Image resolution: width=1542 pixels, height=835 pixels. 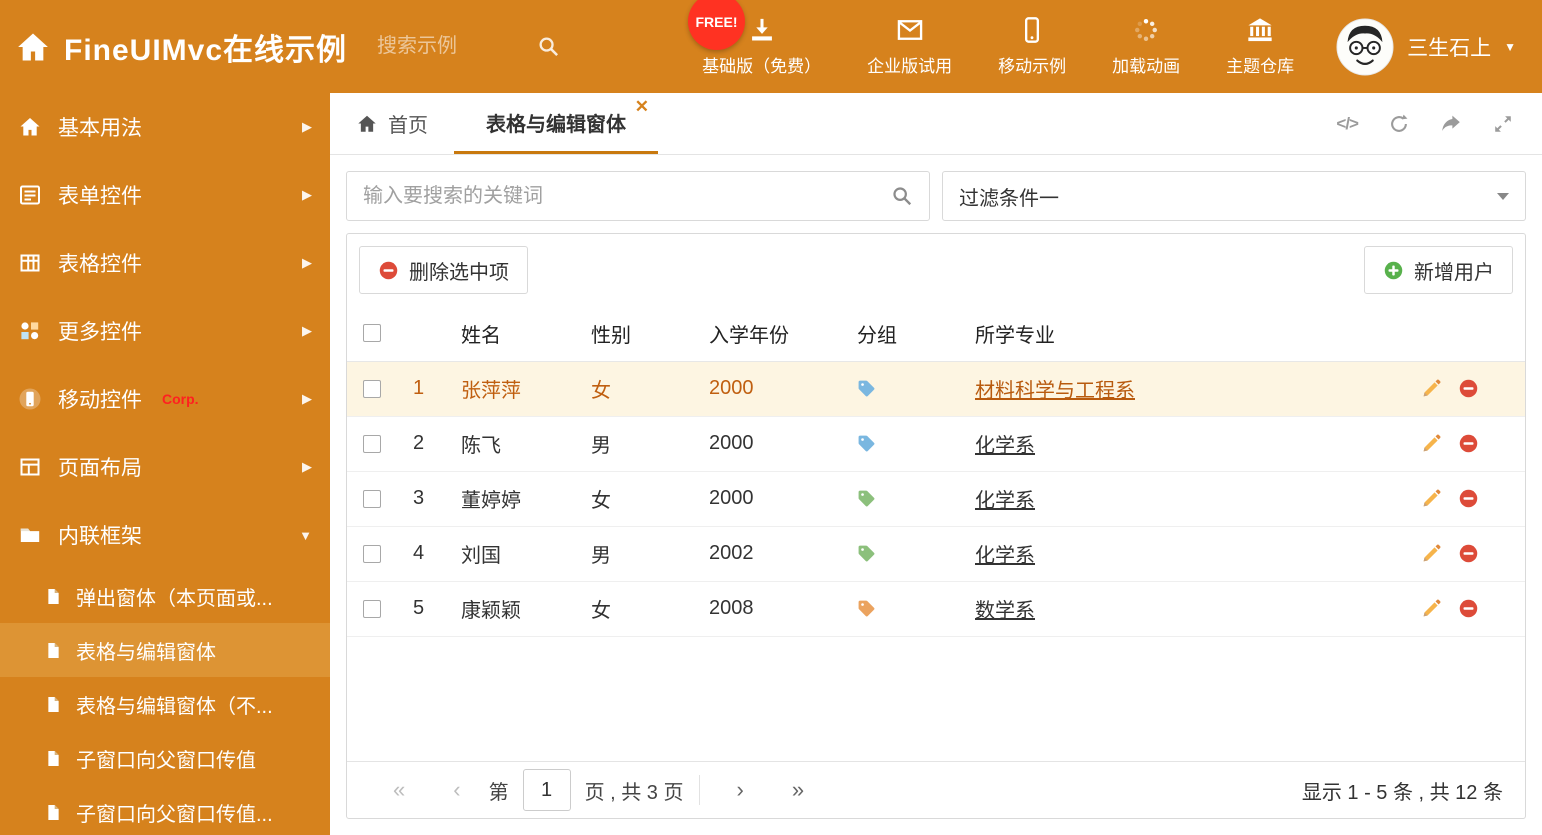 What do you see at coordinates (908, 498) in the screenshot?
I see `tag-icon` at bounding box center [908, 498].